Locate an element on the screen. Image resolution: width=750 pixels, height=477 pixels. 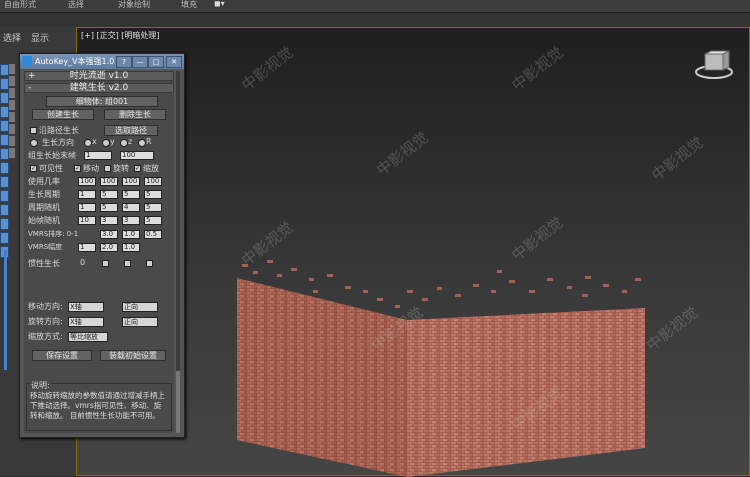
end-frame-input: 100 is located at coordinates (137, 155).